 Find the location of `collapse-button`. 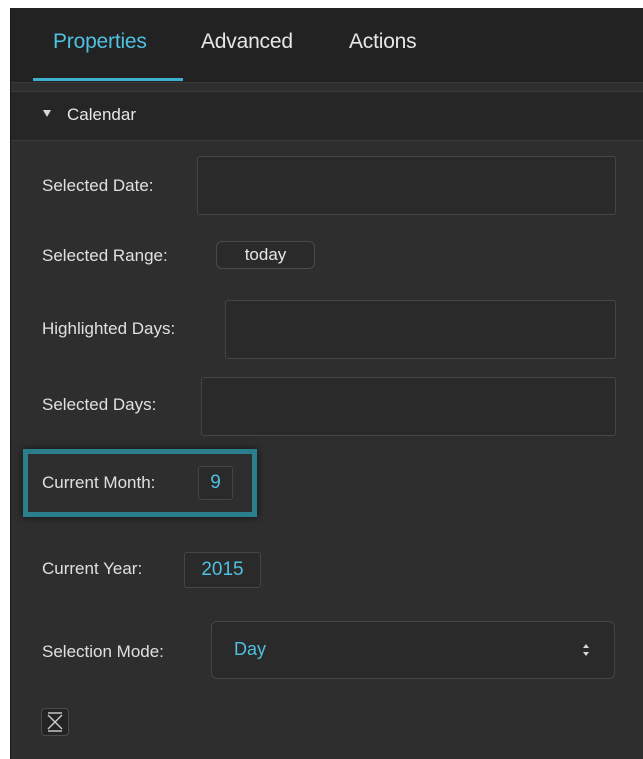

collapse-button is located at coordinates (55, 722).